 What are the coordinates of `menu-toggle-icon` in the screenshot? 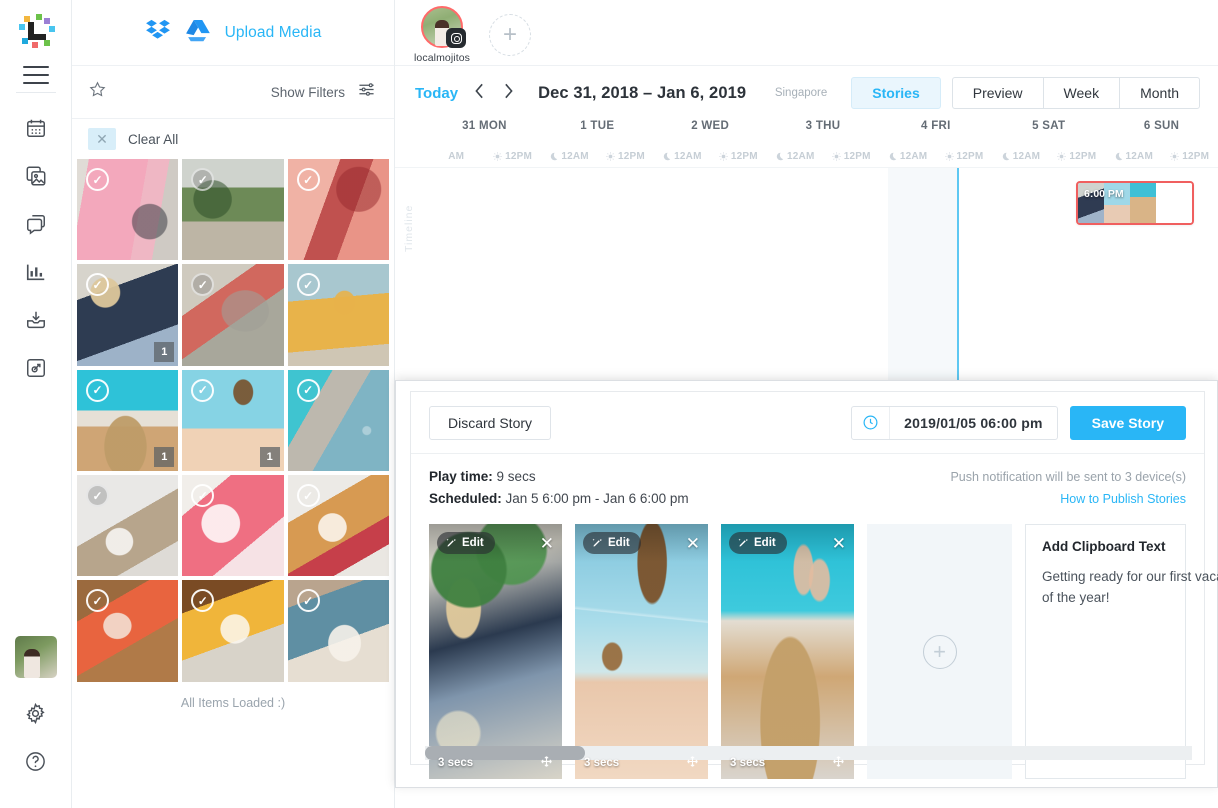 It's located at (35, 75).